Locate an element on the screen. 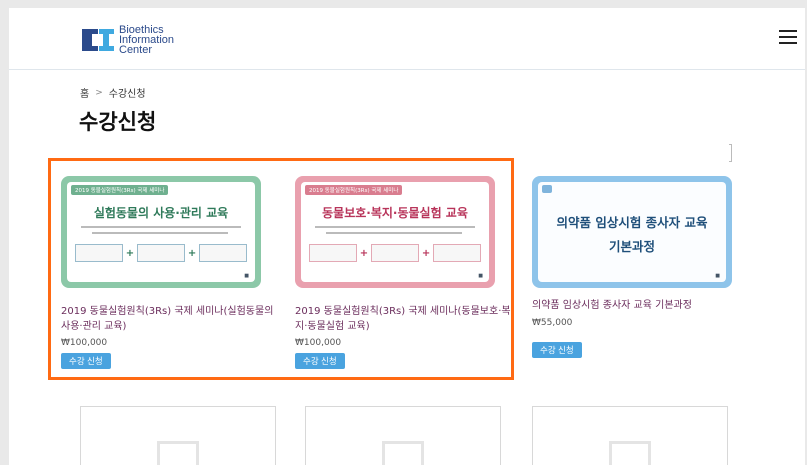  breadcrumb-current: 수강신청 is located at coordinates (127, 94).